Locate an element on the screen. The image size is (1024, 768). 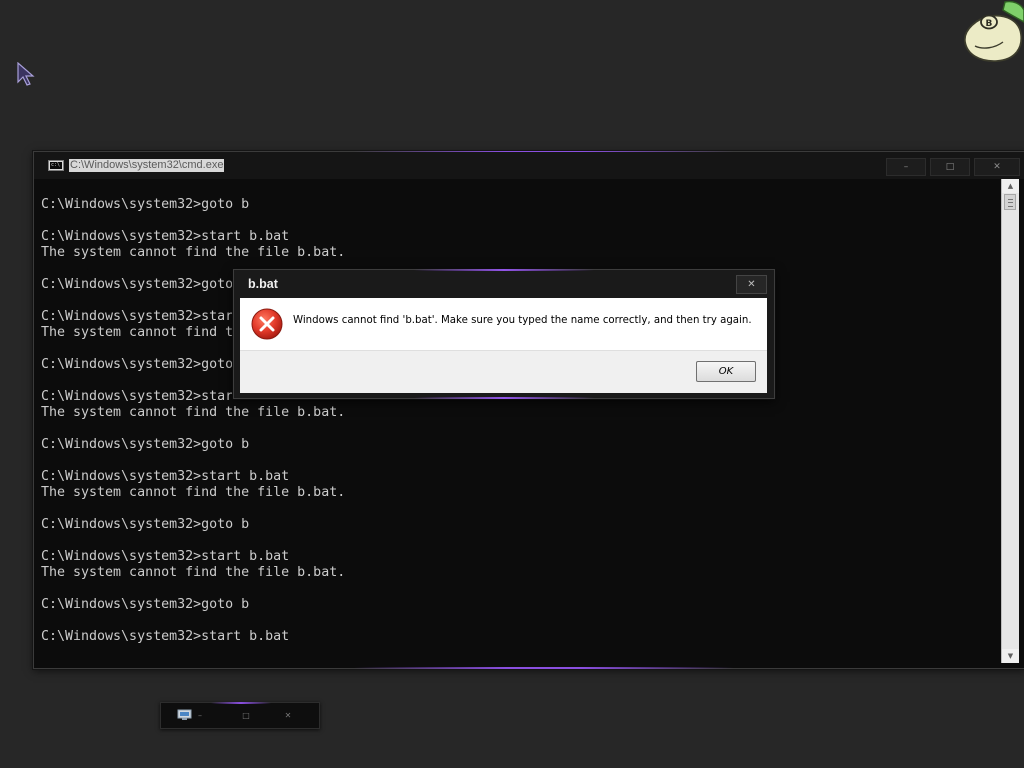
dialog-title: b.bat is located at coordinates (263, 284).